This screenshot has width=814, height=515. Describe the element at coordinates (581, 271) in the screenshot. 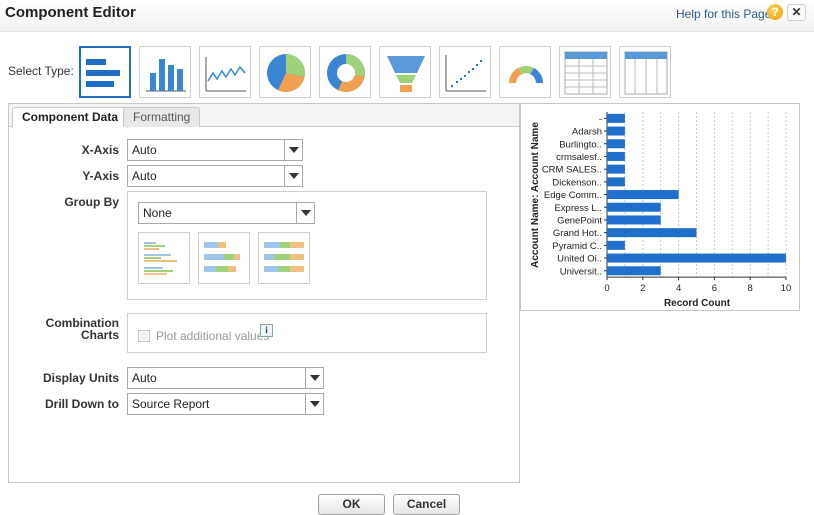

I see `category-label: Universit..` at that location.